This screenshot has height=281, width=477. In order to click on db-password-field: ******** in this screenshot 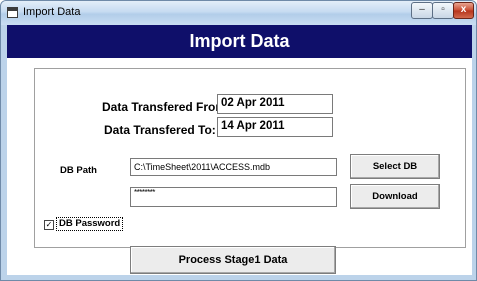, I will do `click(233, 197)`.